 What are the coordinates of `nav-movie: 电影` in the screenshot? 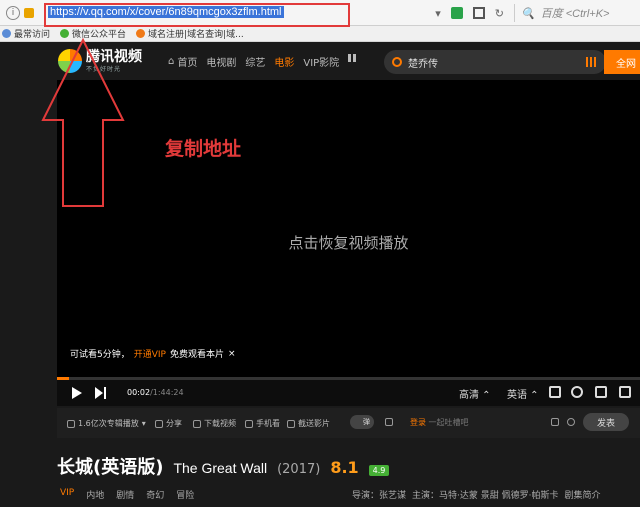 It's located at (284, 61).